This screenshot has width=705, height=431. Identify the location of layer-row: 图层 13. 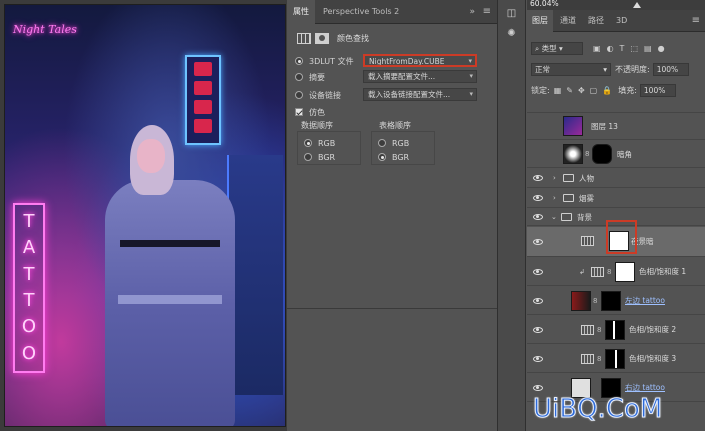
(616, 126).